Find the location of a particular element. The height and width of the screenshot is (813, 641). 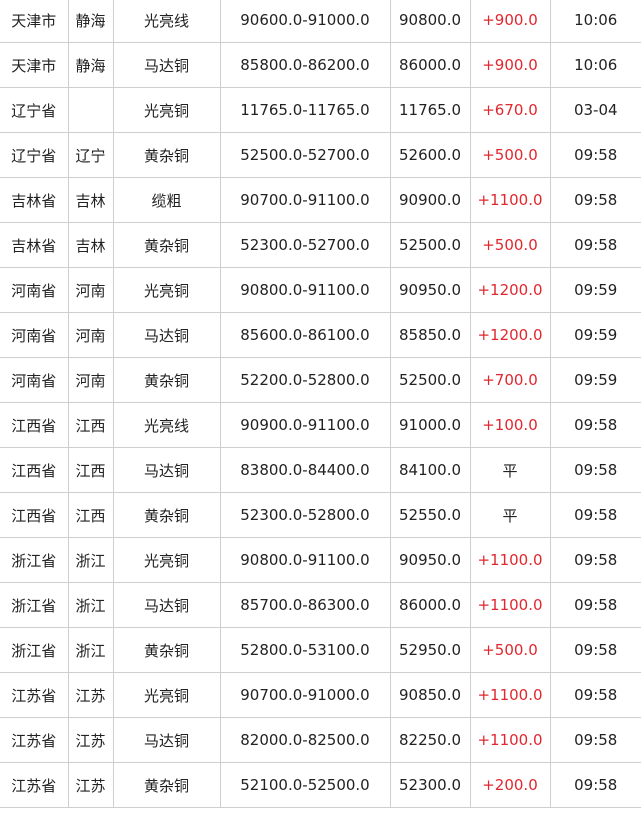

product-cell: 缆粗 is located at coordinates (166, 200).